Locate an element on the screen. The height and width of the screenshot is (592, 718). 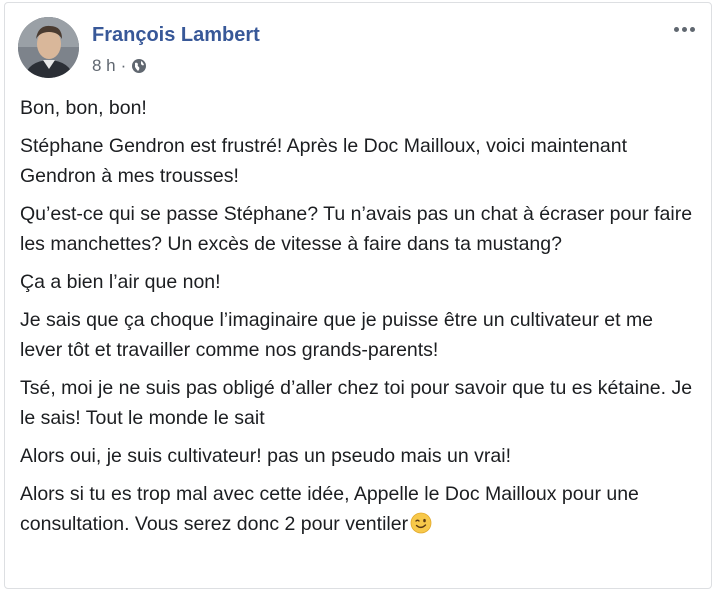
post-timestamp: 8 h is located at coordinates (104, 66).